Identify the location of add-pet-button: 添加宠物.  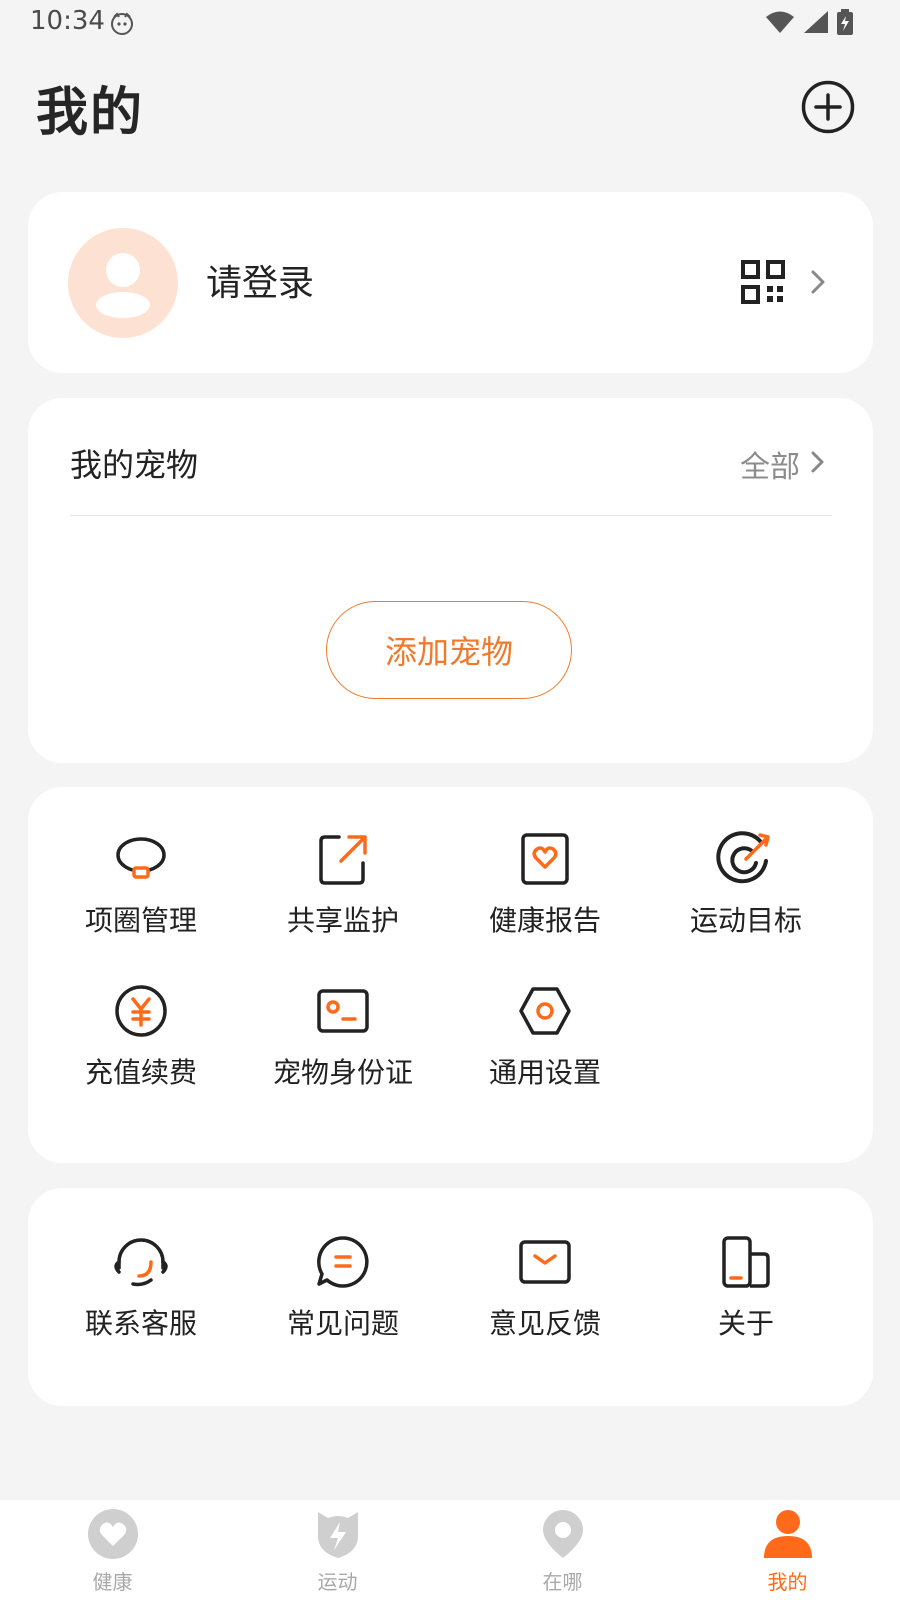
(449, 650).